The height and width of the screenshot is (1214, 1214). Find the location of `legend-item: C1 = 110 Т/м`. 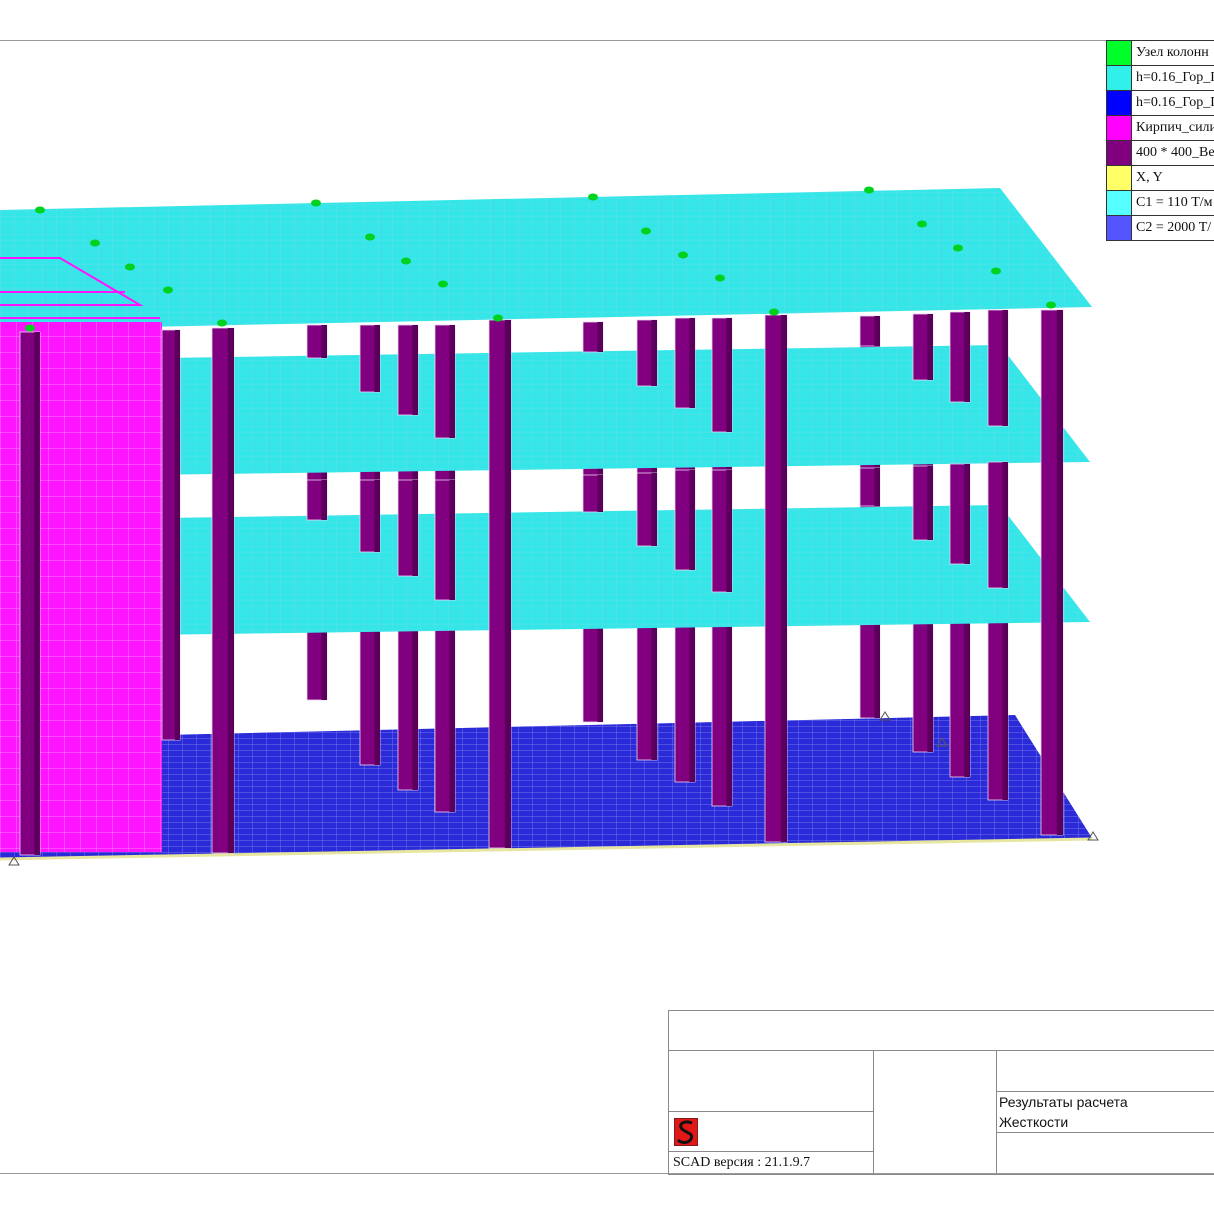

legend-item: C1 = 110 Т/м is located at coordinates (1160, 203).